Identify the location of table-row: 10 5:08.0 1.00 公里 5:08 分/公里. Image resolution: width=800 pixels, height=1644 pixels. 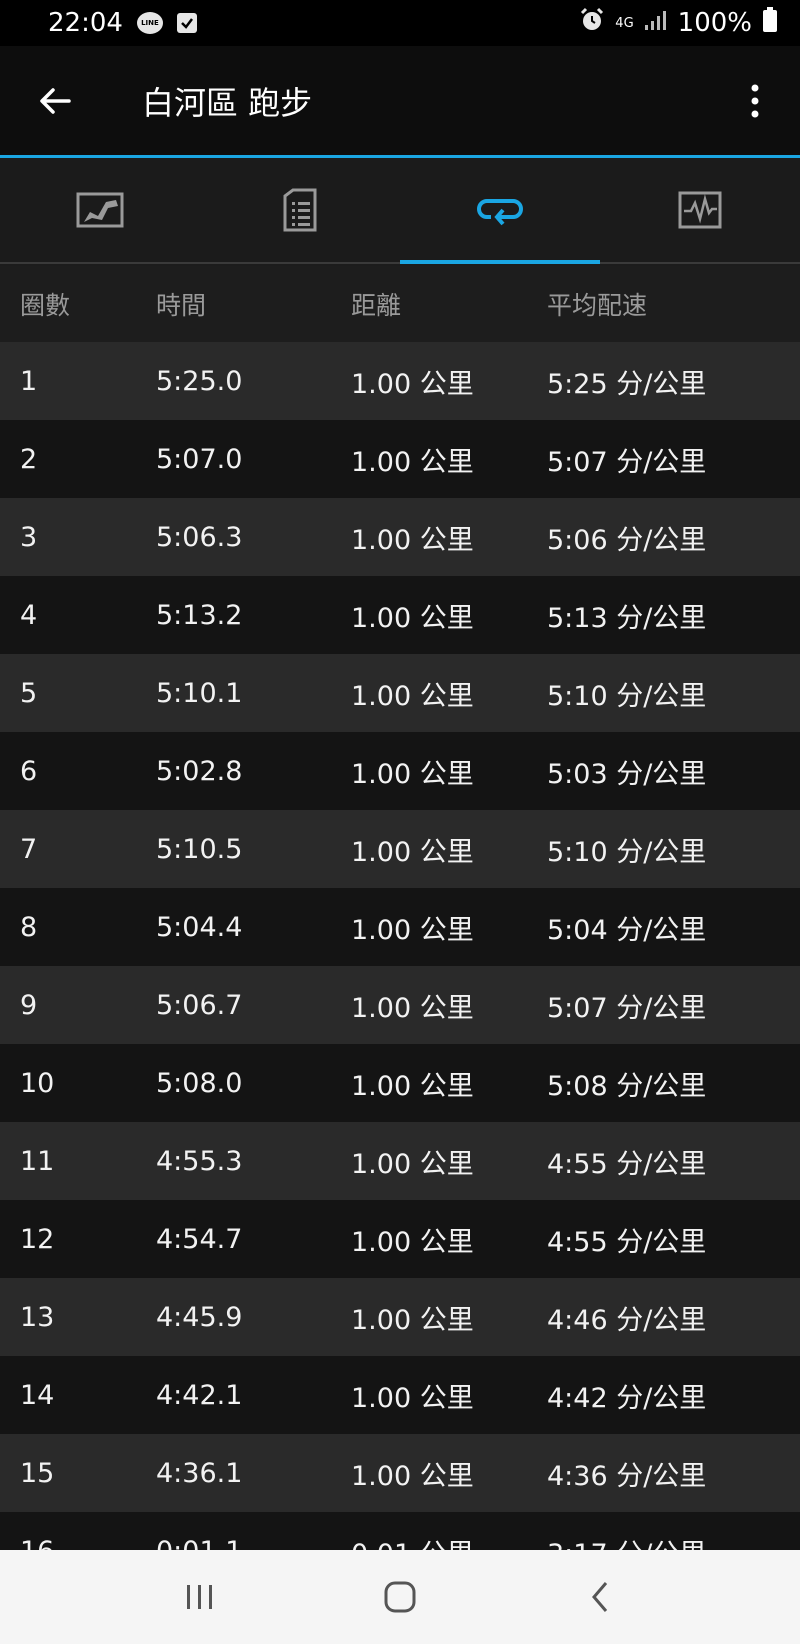
(400, 1083).